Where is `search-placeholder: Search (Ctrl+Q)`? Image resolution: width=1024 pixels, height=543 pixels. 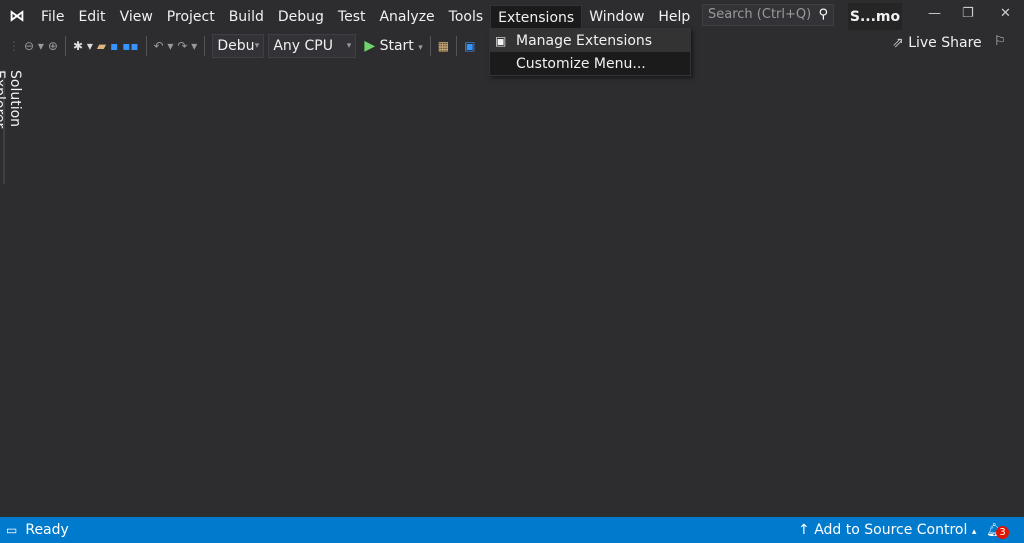
search-placeholder: Search (Ctrl+Q) is located at coordinates (760, 14).